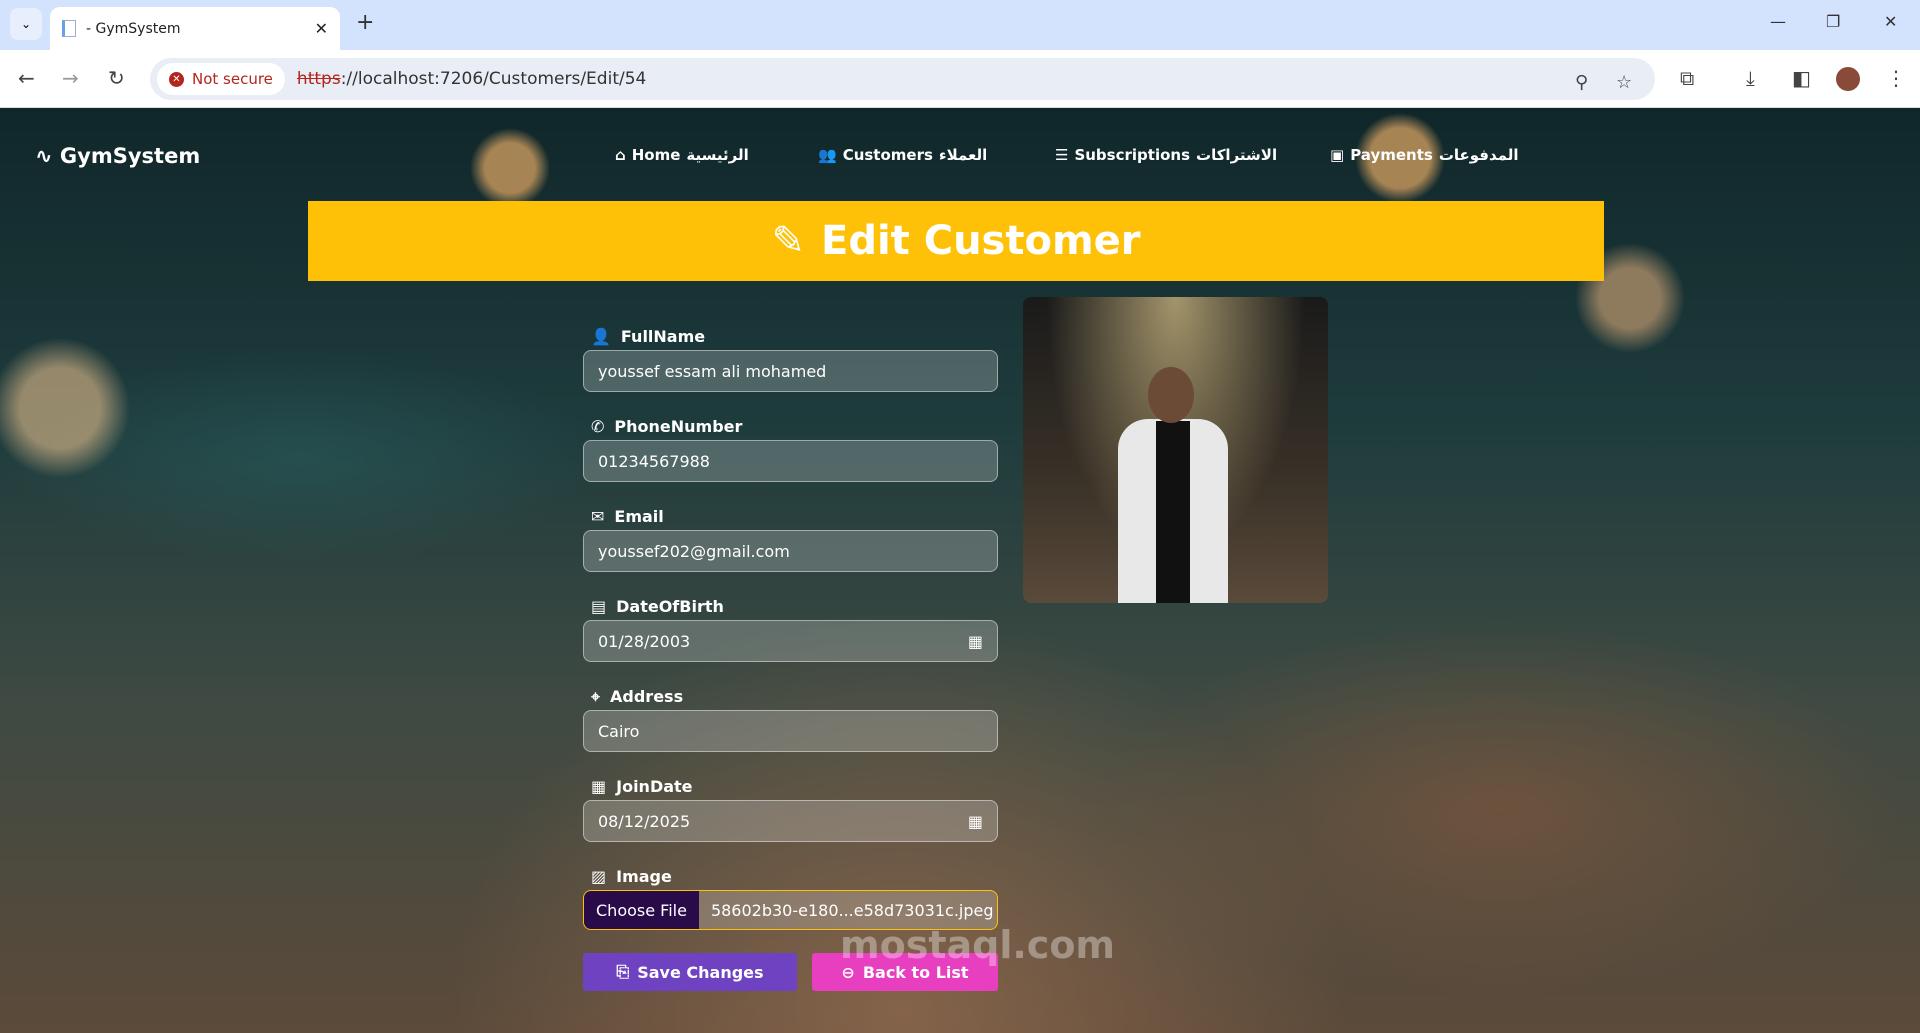  Describe the element at coordinates (195, 28) in the screenshot. I see `browser-tab: - GymSystem ✕` at that location.